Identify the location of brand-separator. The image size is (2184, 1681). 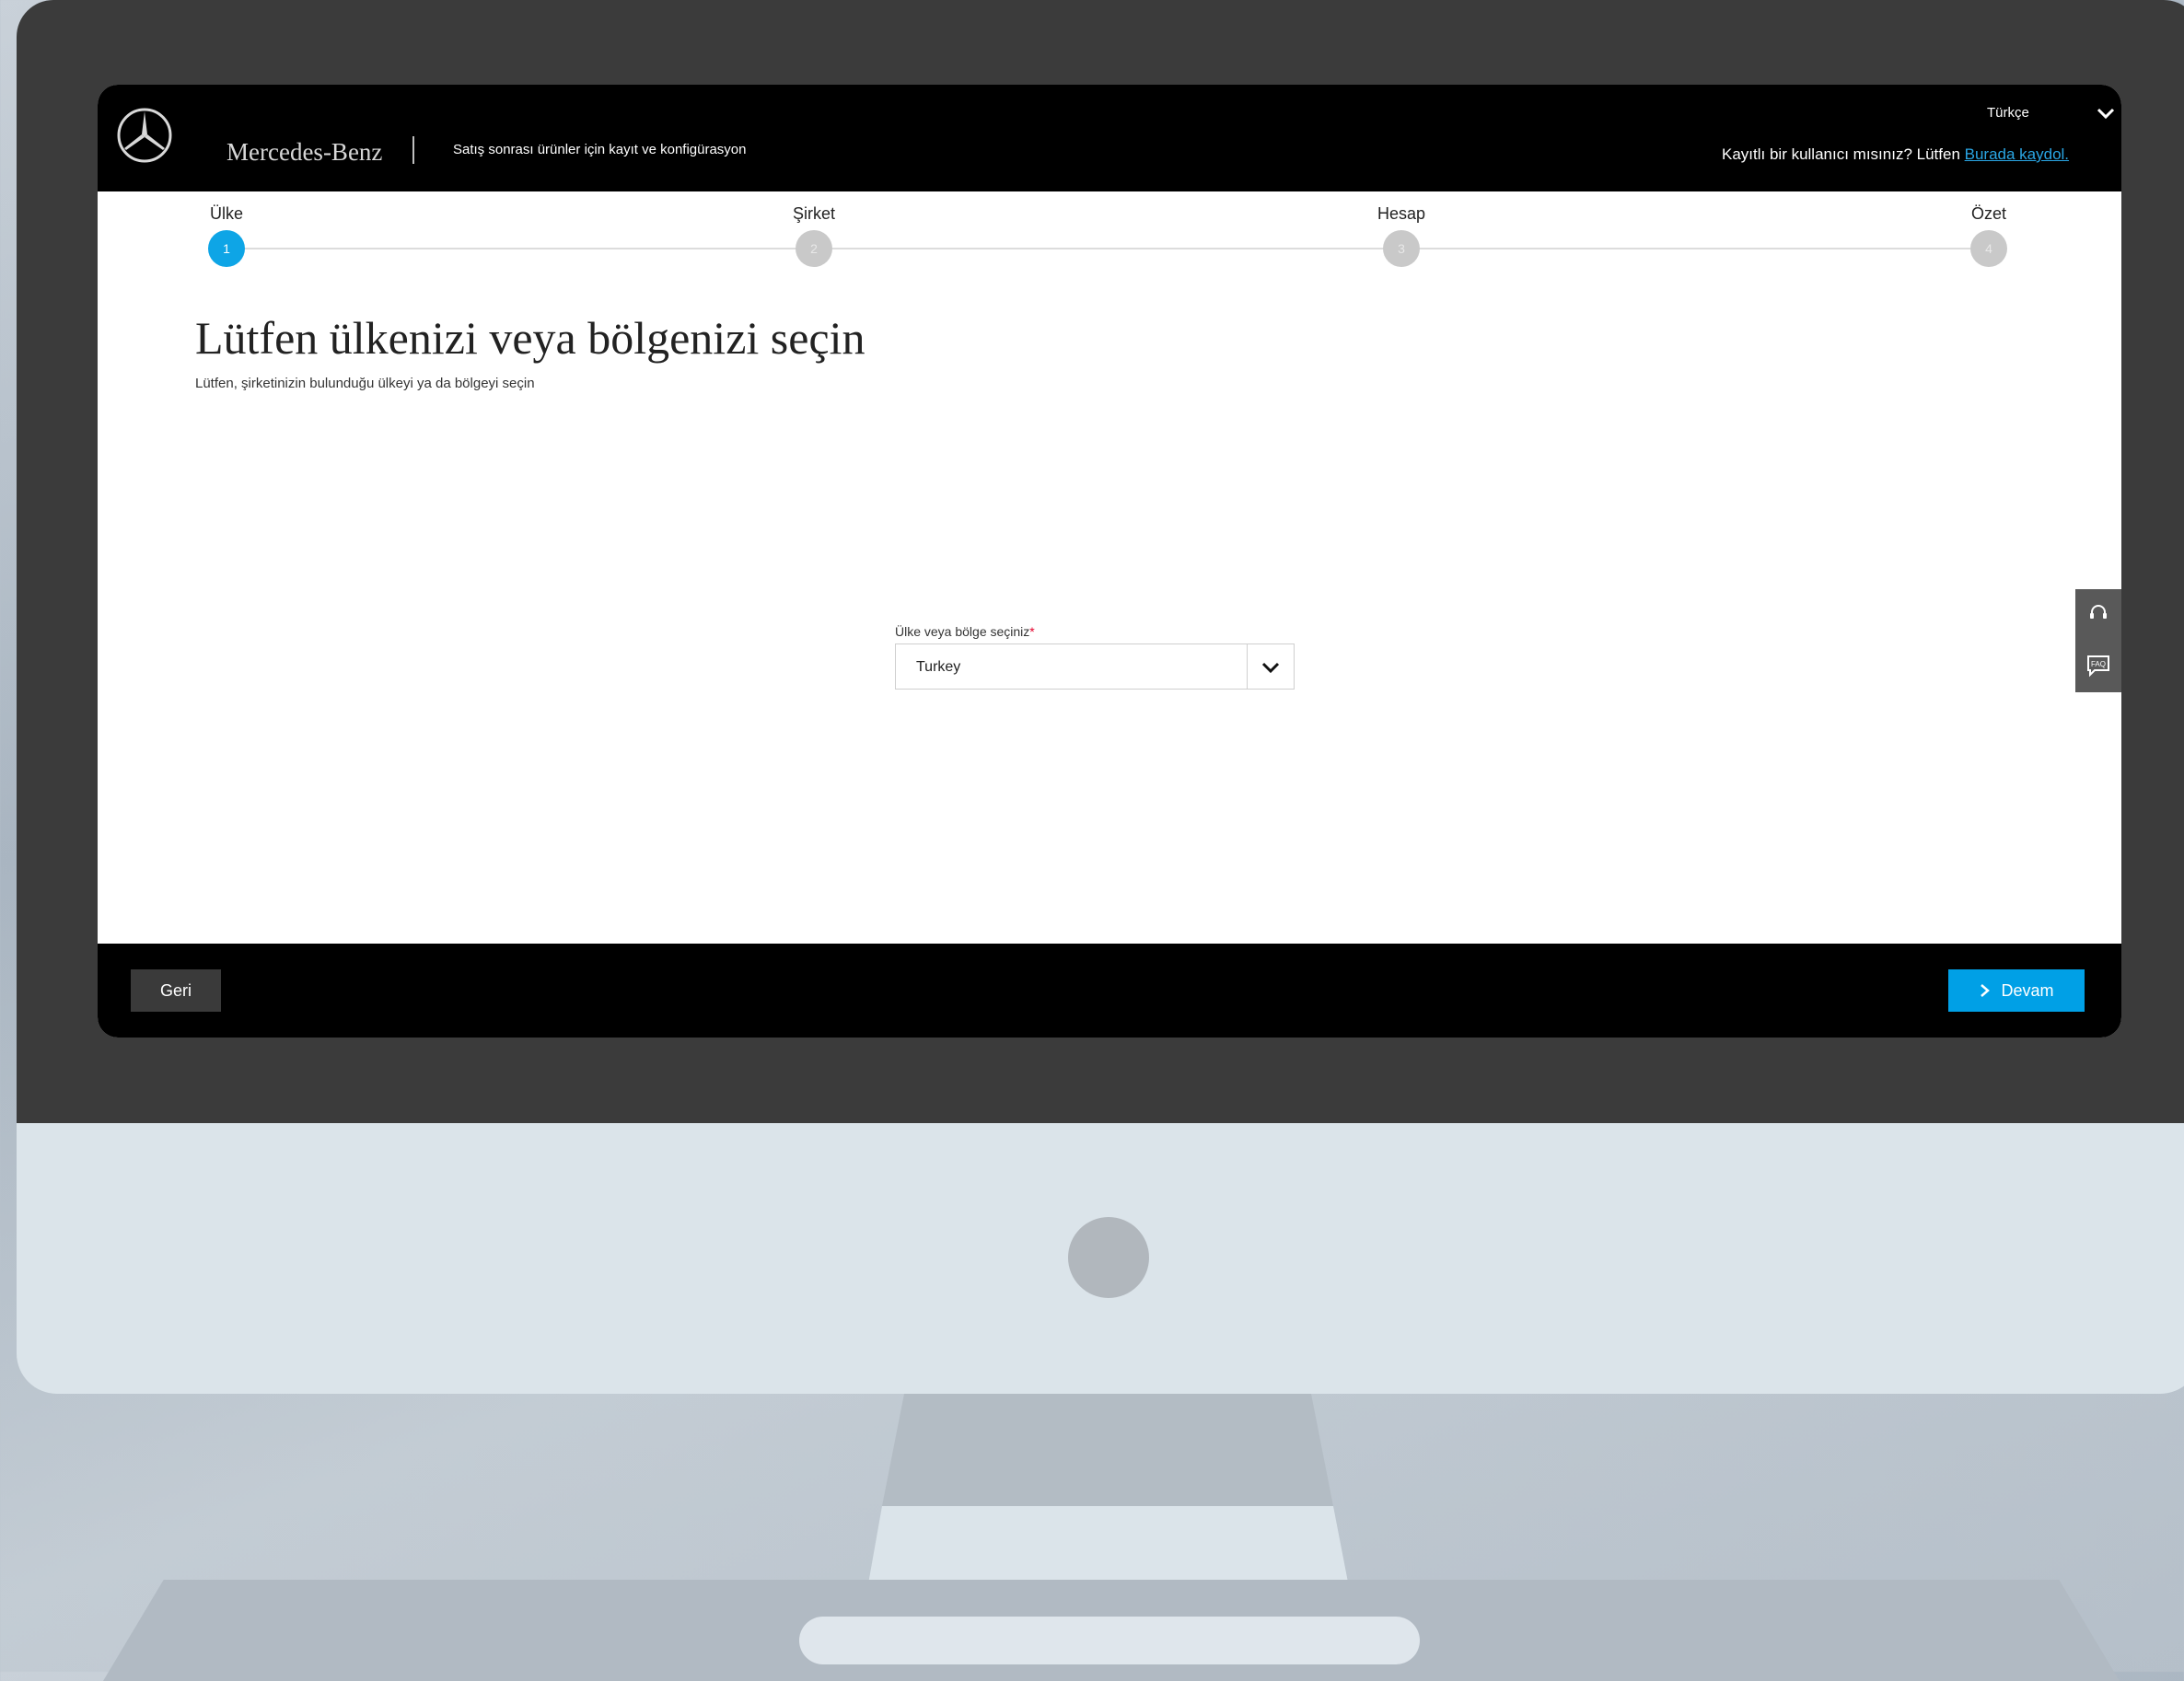
(413, 150).